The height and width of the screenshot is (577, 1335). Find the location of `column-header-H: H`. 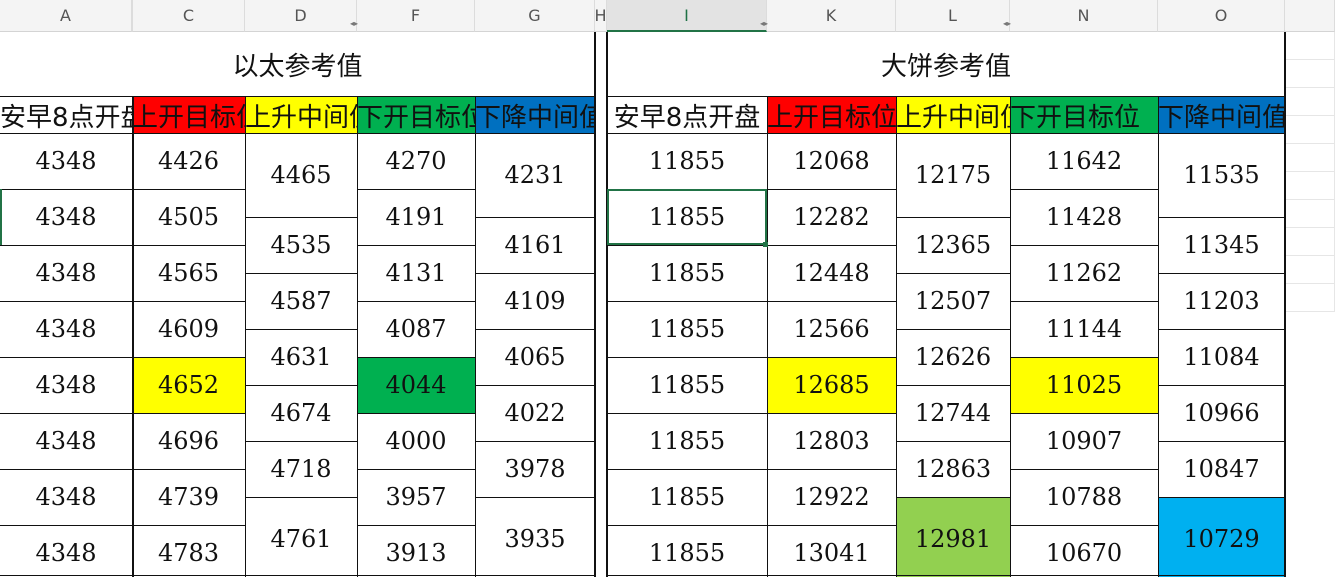

column-header-H: H is located at coordinates (600, 16).